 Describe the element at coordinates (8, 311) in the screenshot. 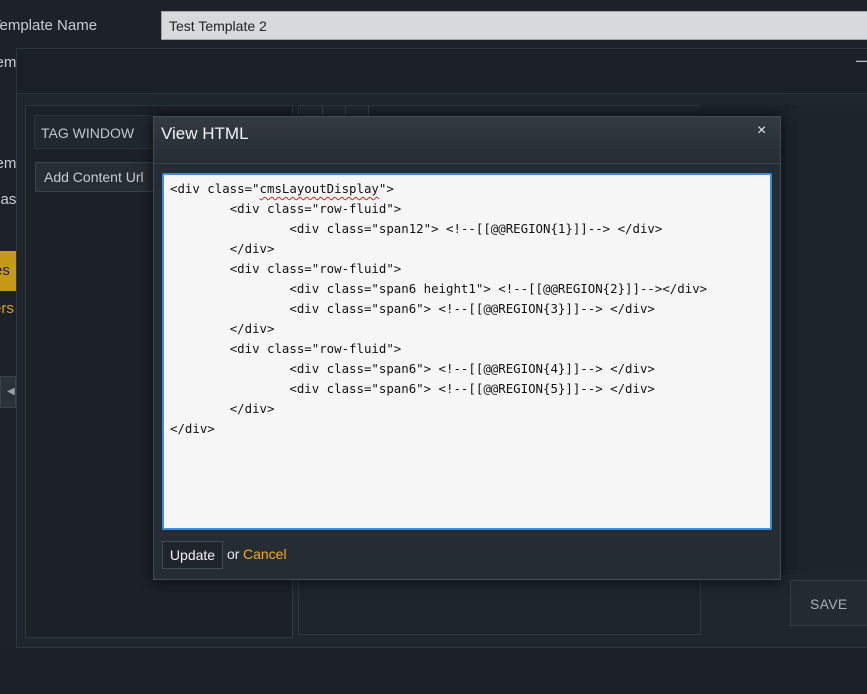

I see `gold-link: ers` at that location.